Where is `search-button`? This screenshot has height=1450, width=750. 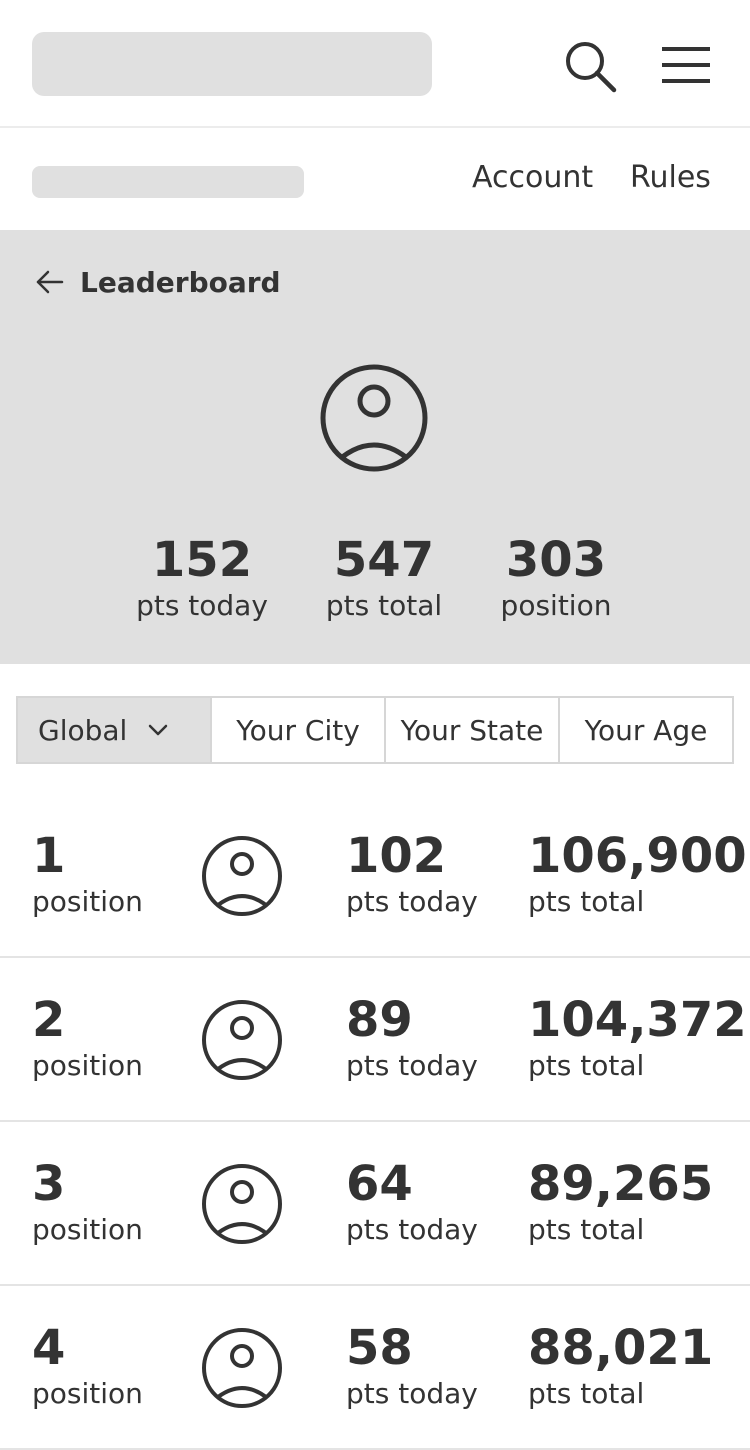 search-button is located at coordinates (590, 66).